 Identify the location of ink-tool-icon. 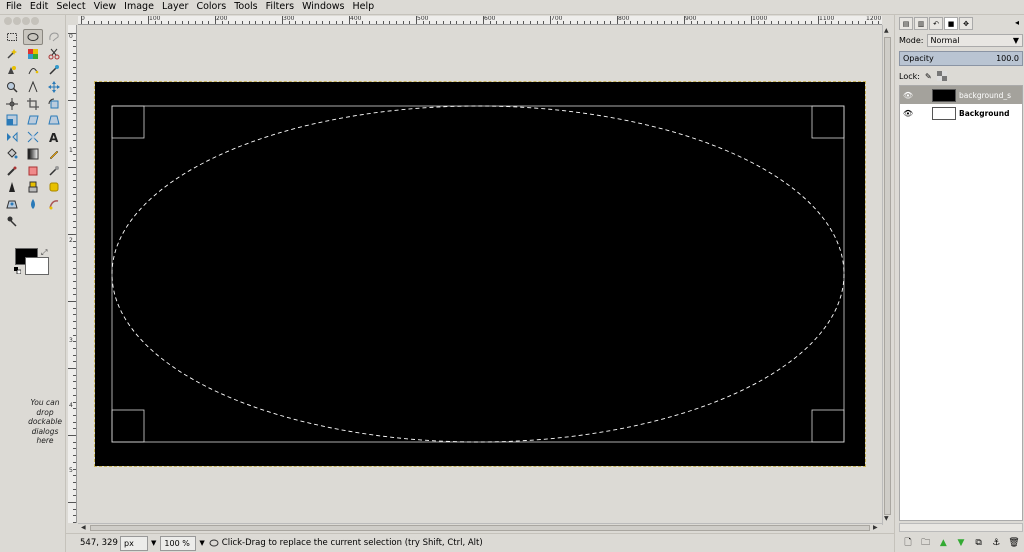
(12, 187).